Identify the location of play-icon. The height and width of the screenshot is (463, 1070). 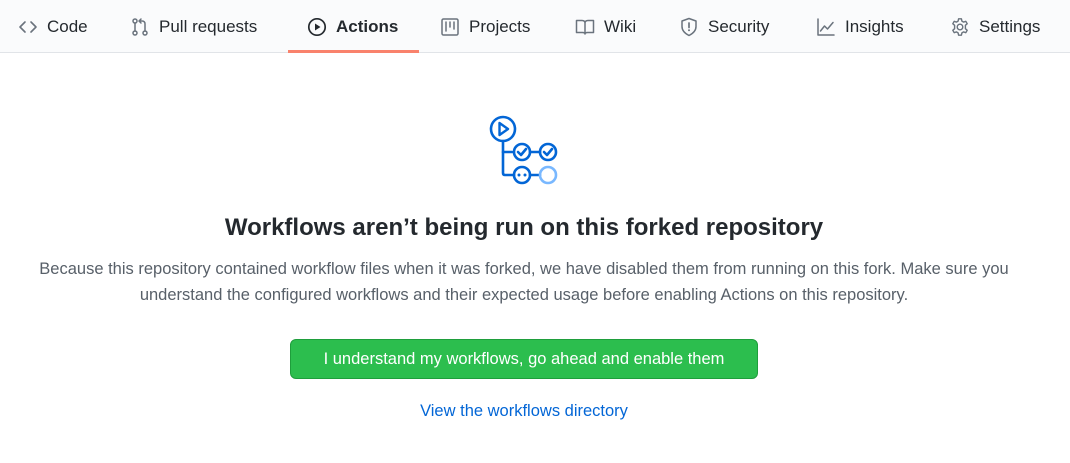
(317, 27).